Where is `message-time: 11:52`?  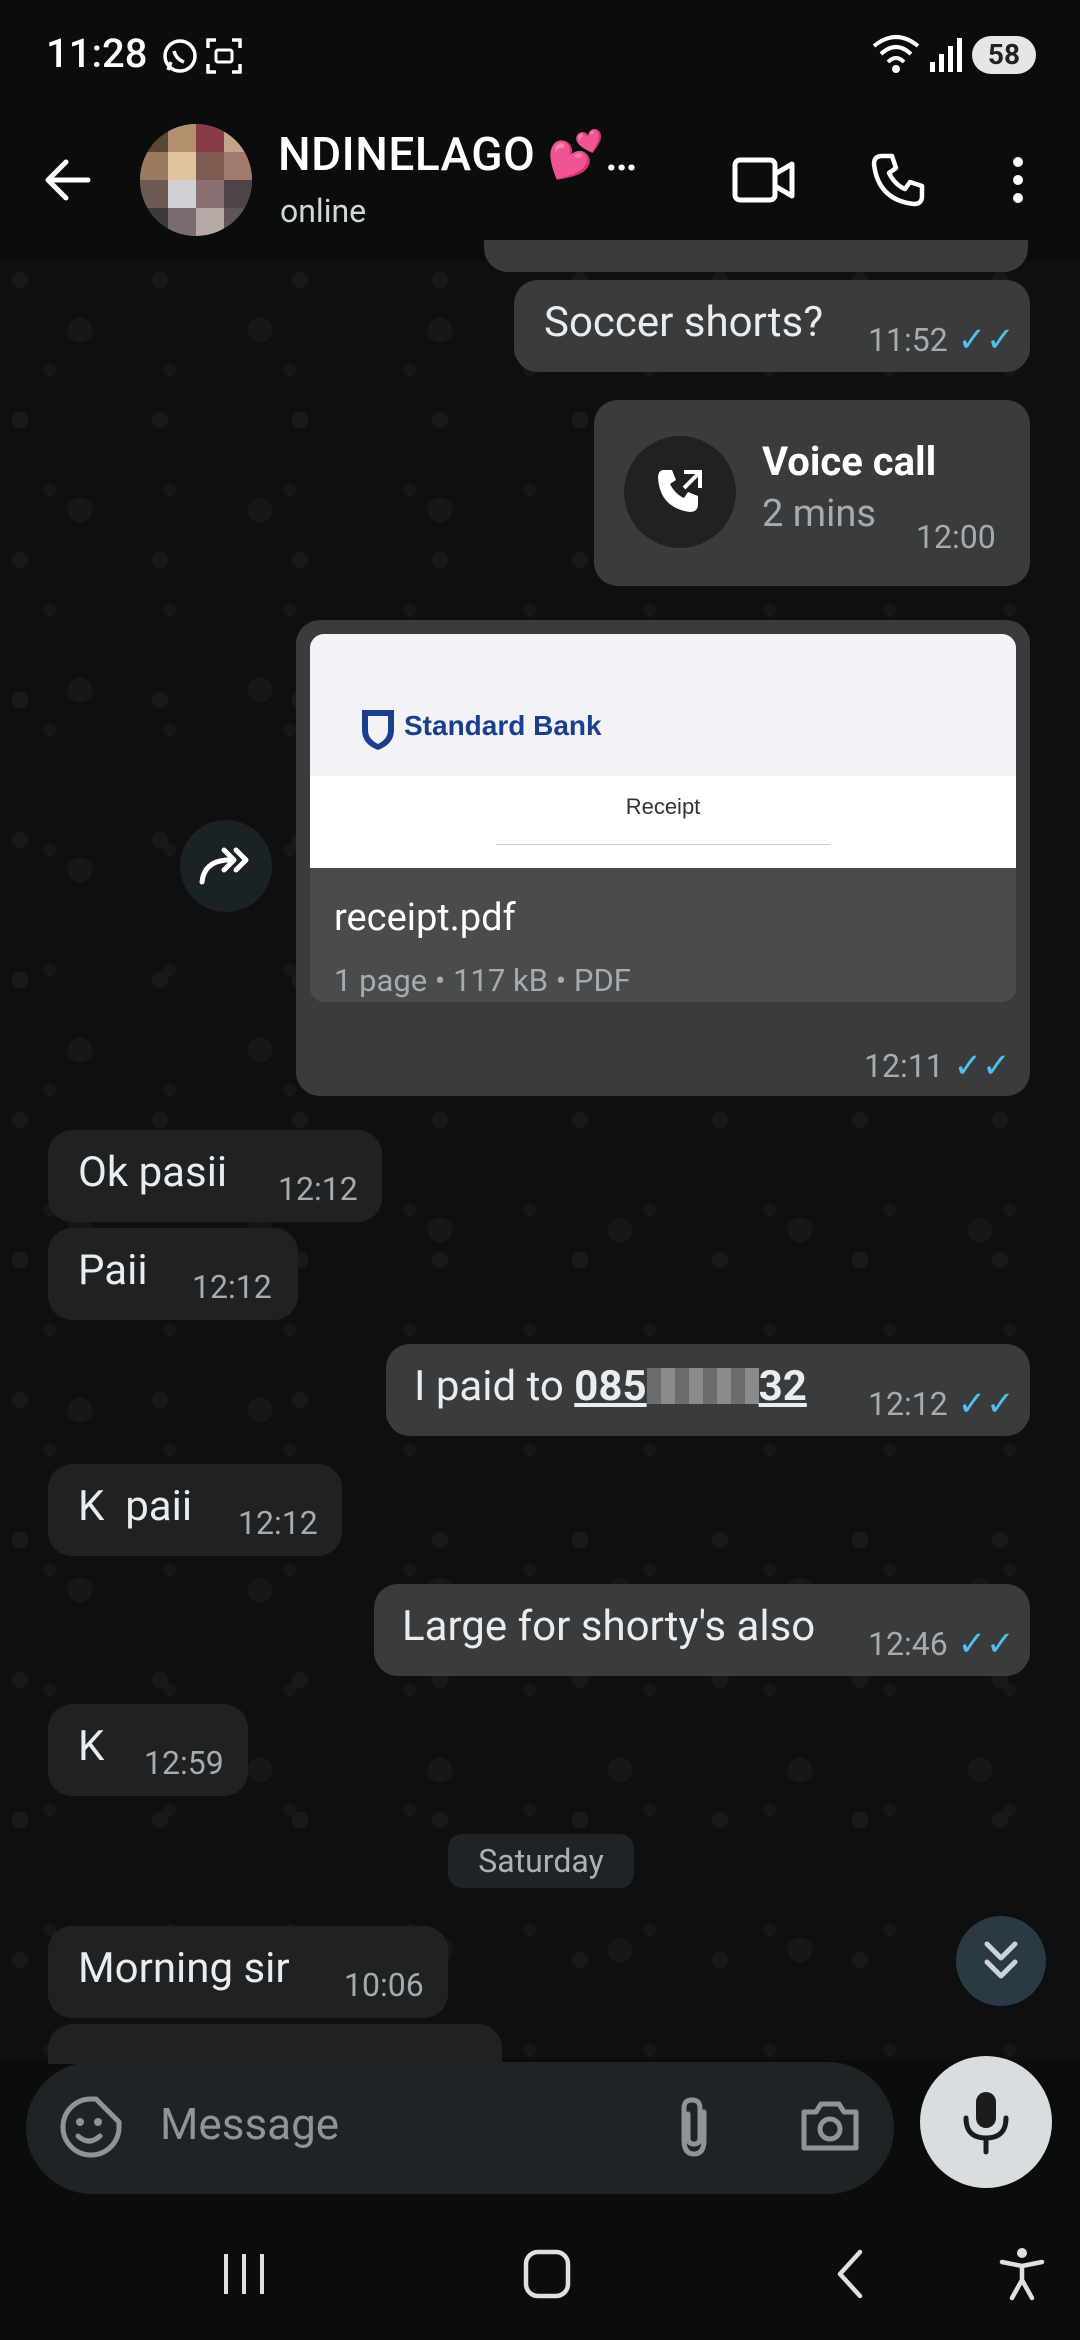
message-time: 11:52 is located at coordinates (908, 340).